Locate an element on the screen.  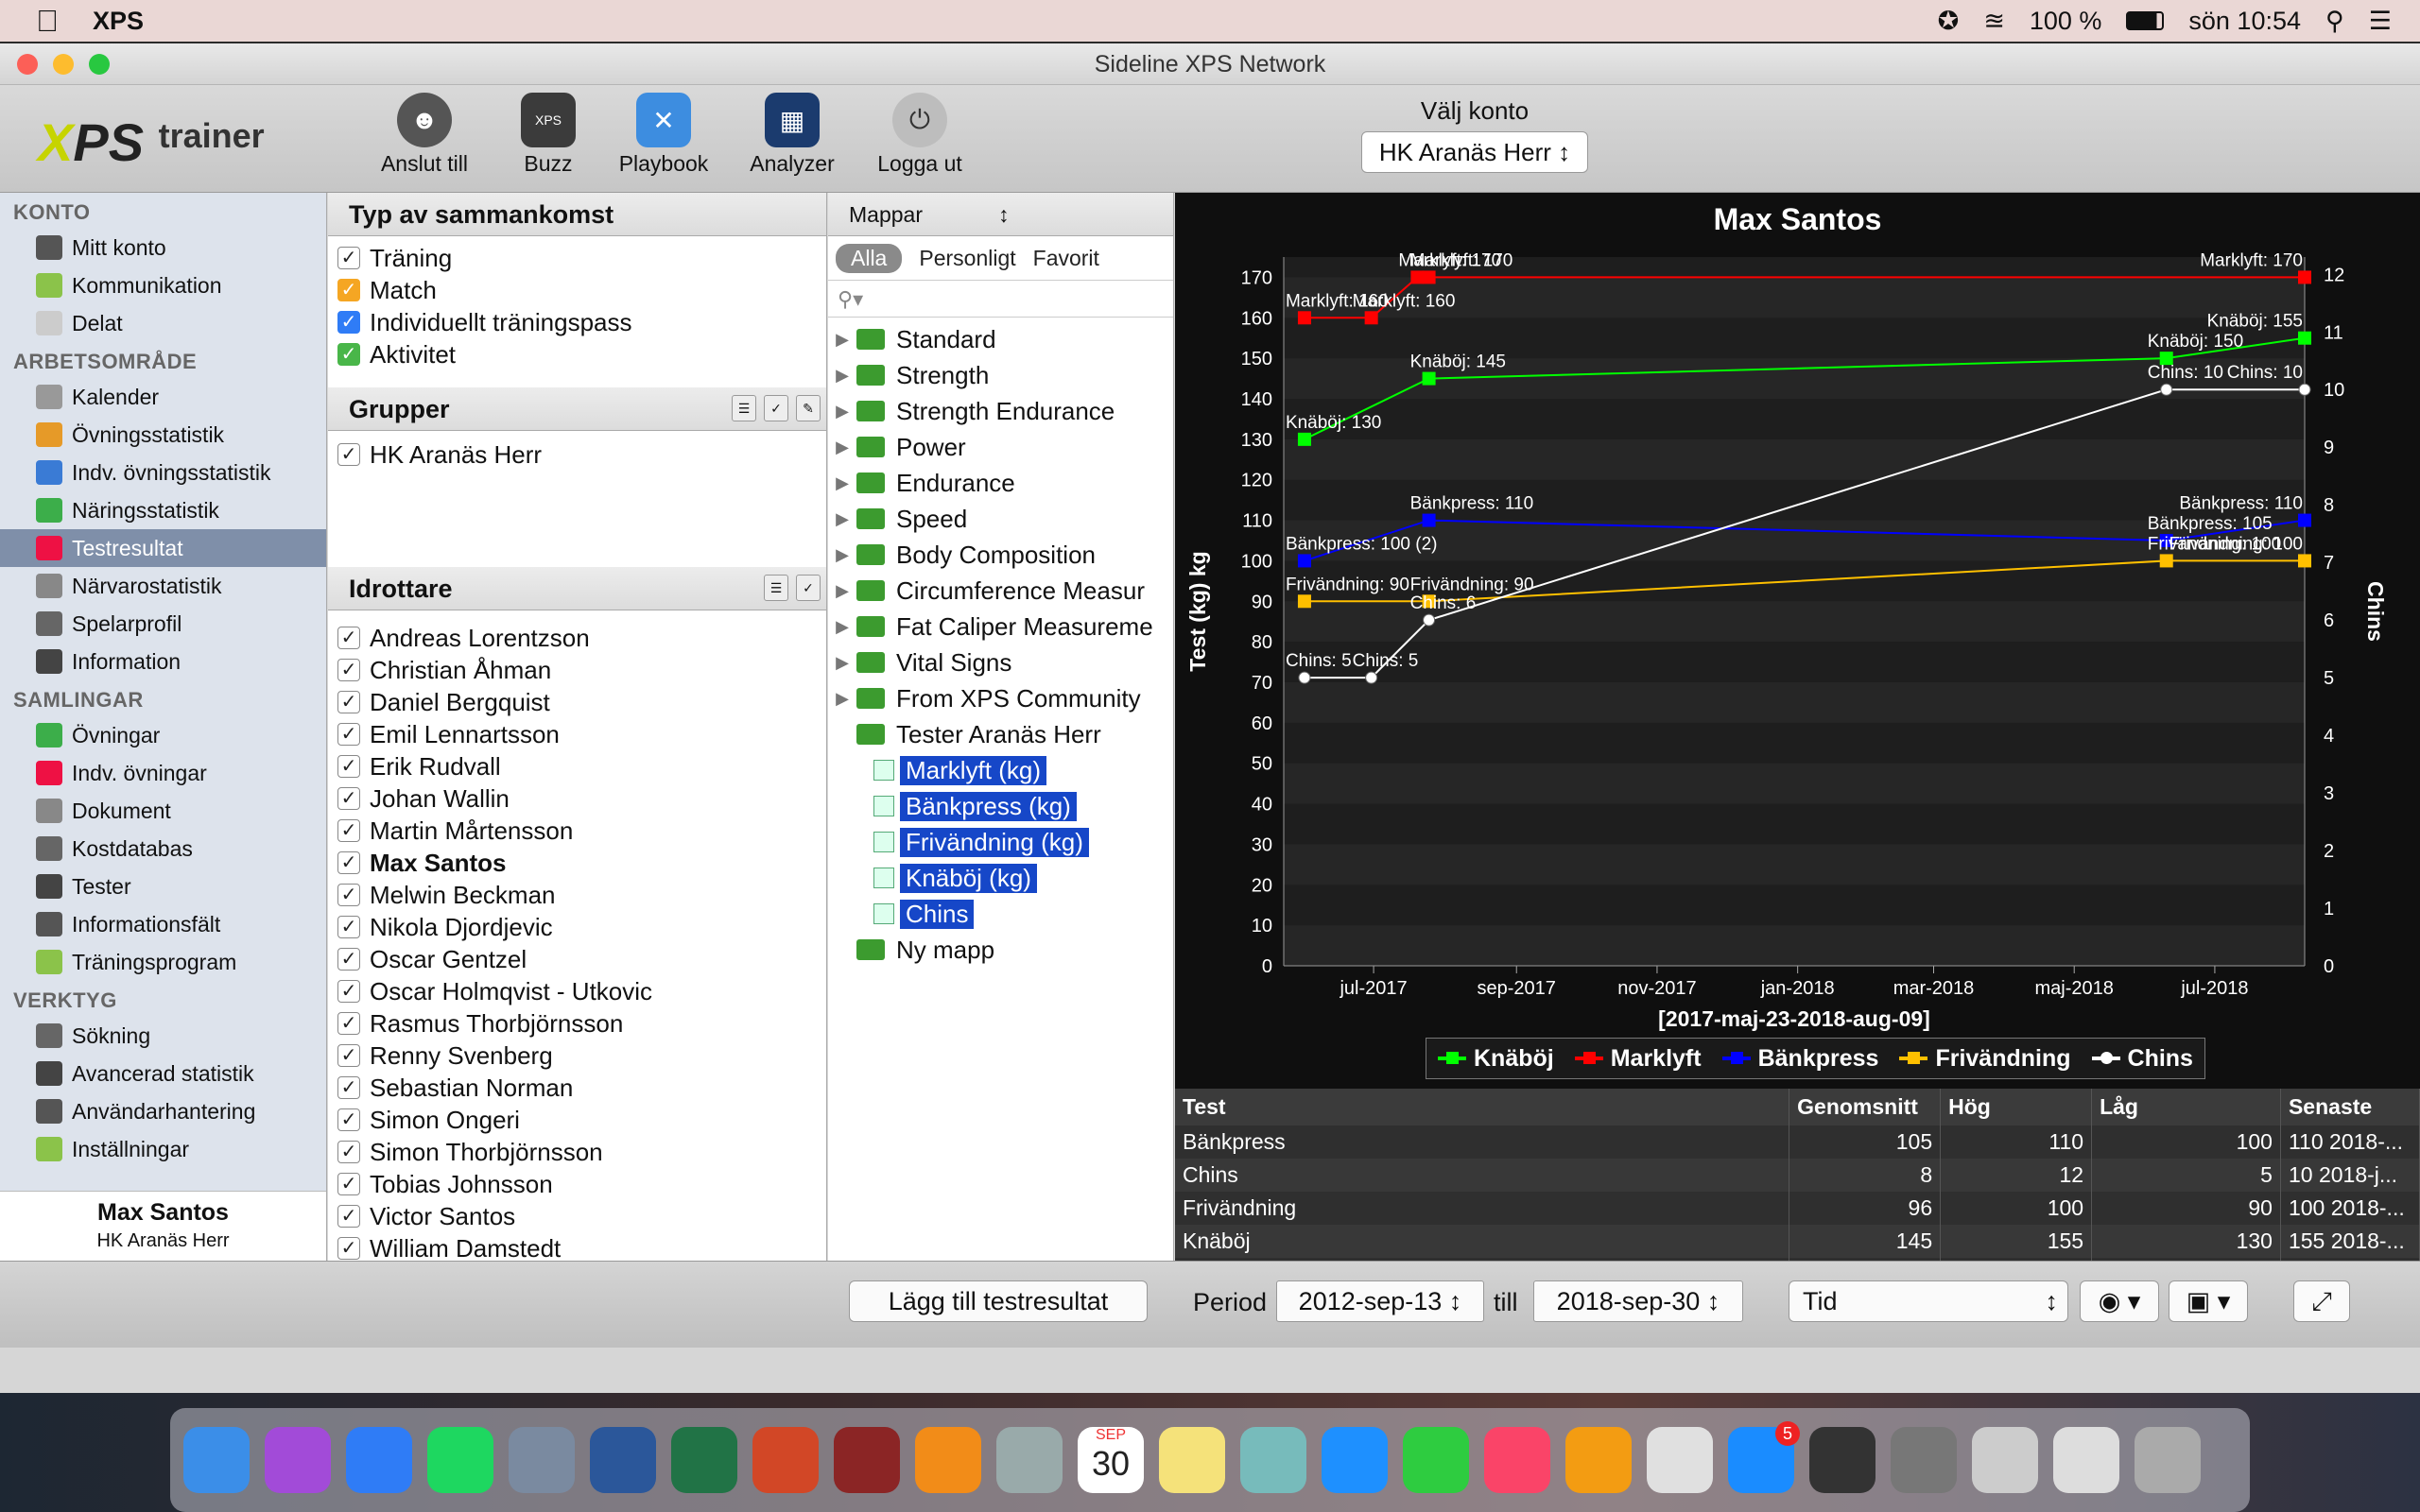
checkbox-row-aktivitet: ✓ Aktivitet is located at coordinates (577, 354).